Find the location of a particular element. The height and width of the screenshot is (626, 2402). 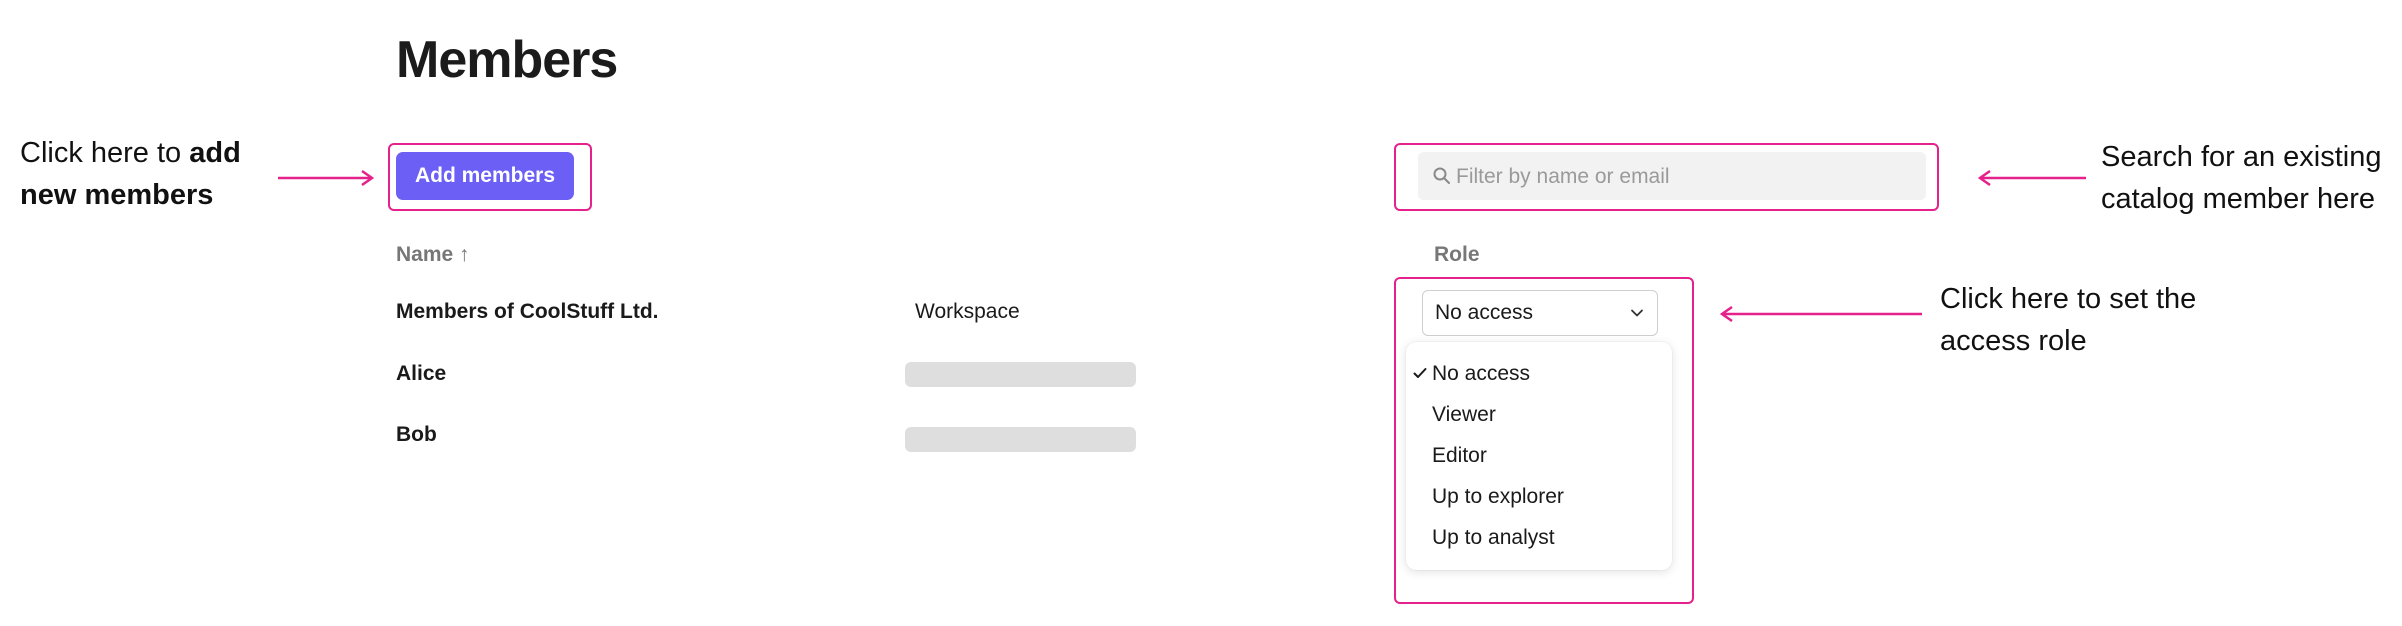

role-select-value: No access is located at coordinates (1484, 312).